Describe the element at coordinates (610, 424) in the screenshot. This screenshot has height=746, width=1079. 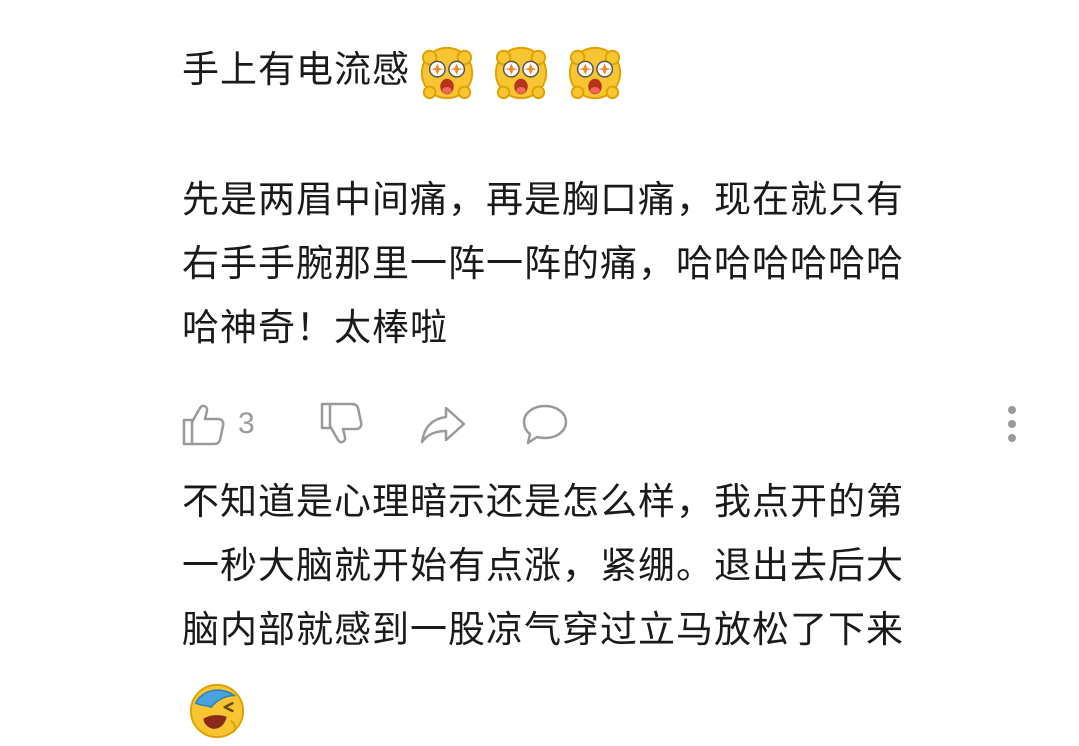
I see `comment-action-bar: 3` at that location.